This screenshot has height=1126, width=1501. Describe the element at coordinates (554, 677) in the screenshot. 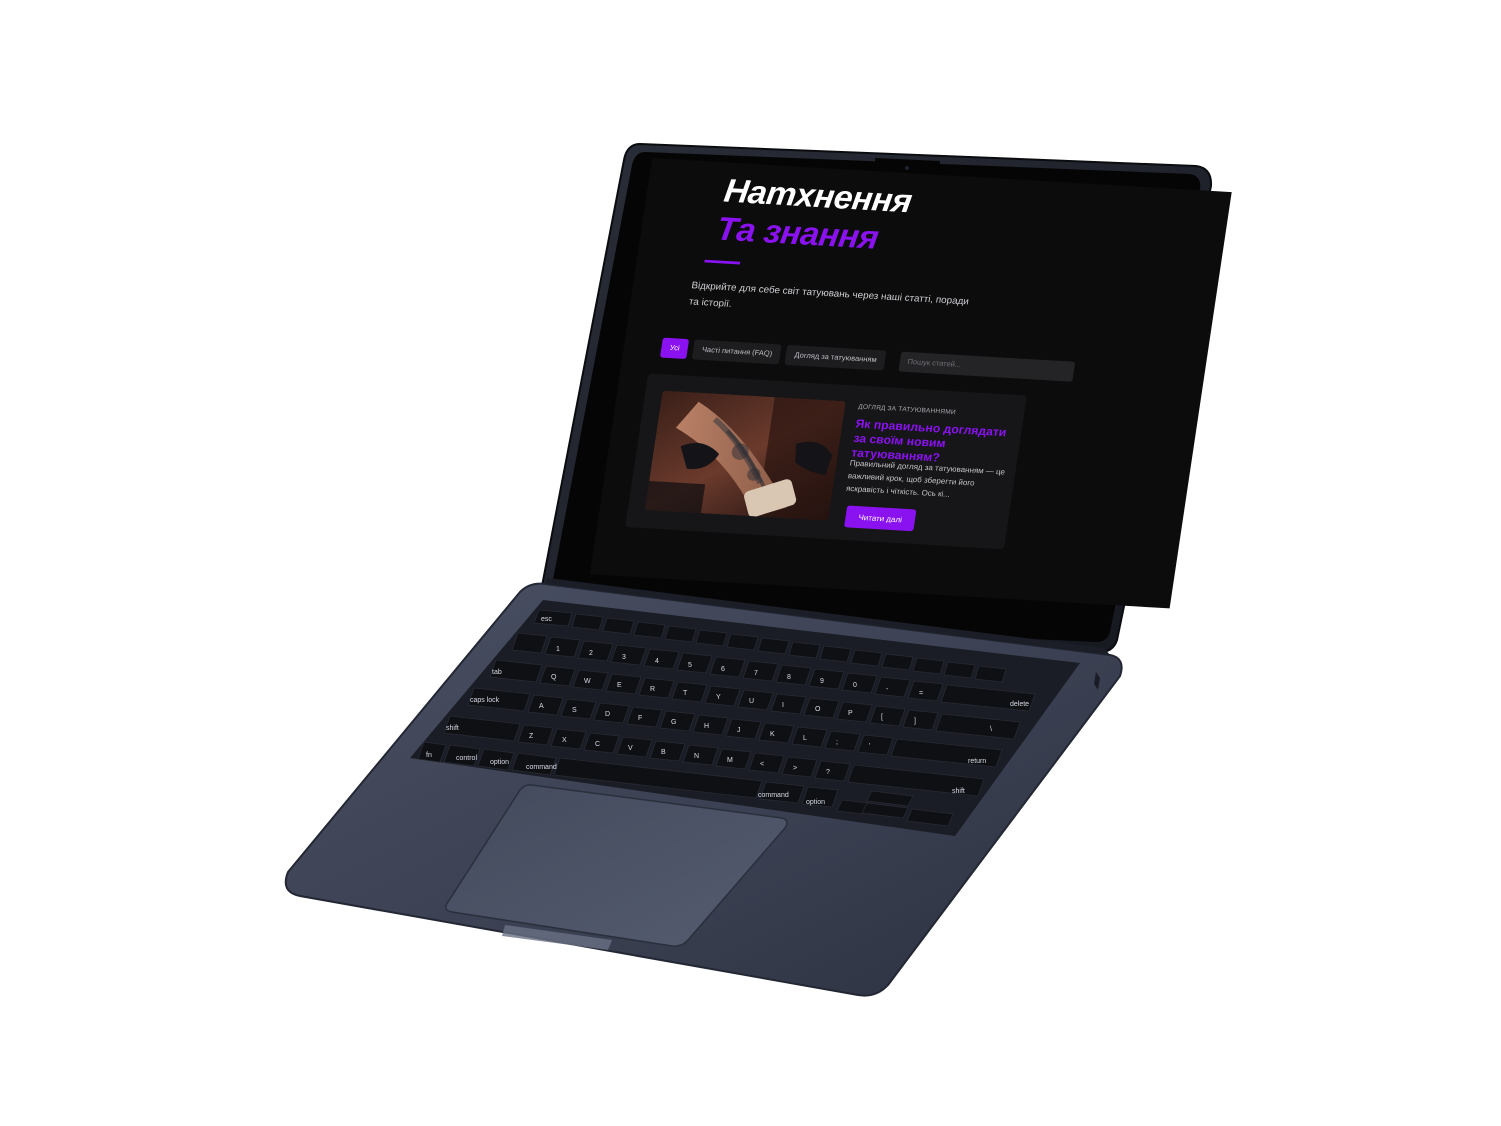

I see `svg-text: Q` at that location.